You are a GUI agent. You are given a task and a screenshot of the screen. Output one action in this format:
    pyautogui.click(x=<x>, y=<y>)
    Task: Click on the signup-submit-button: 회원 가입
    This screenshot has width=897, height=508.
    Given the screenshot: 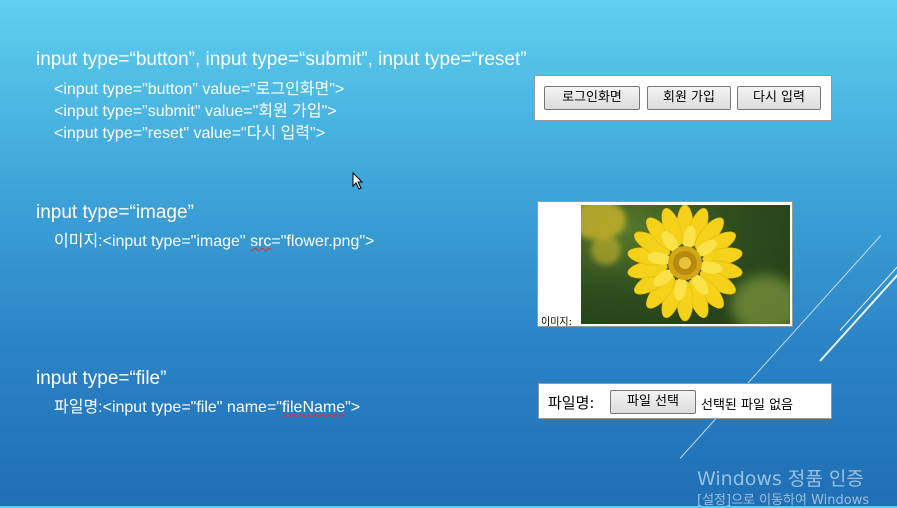 What is the action you would take?
    pyautogui.click(x=689, y=98)
    